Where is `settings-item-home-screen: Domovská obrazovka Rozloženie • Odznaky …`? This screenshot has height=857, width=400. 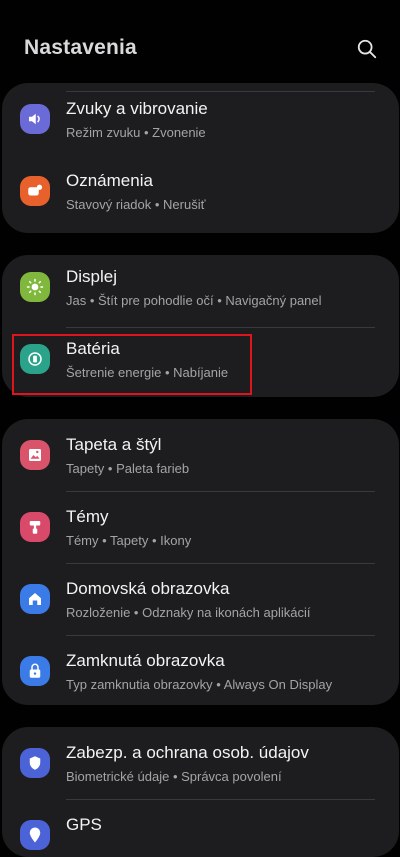
settings-item-home-screen: Domovská obrazovka Rozloženie • Odznaky … is located at coordinates (200, 599).